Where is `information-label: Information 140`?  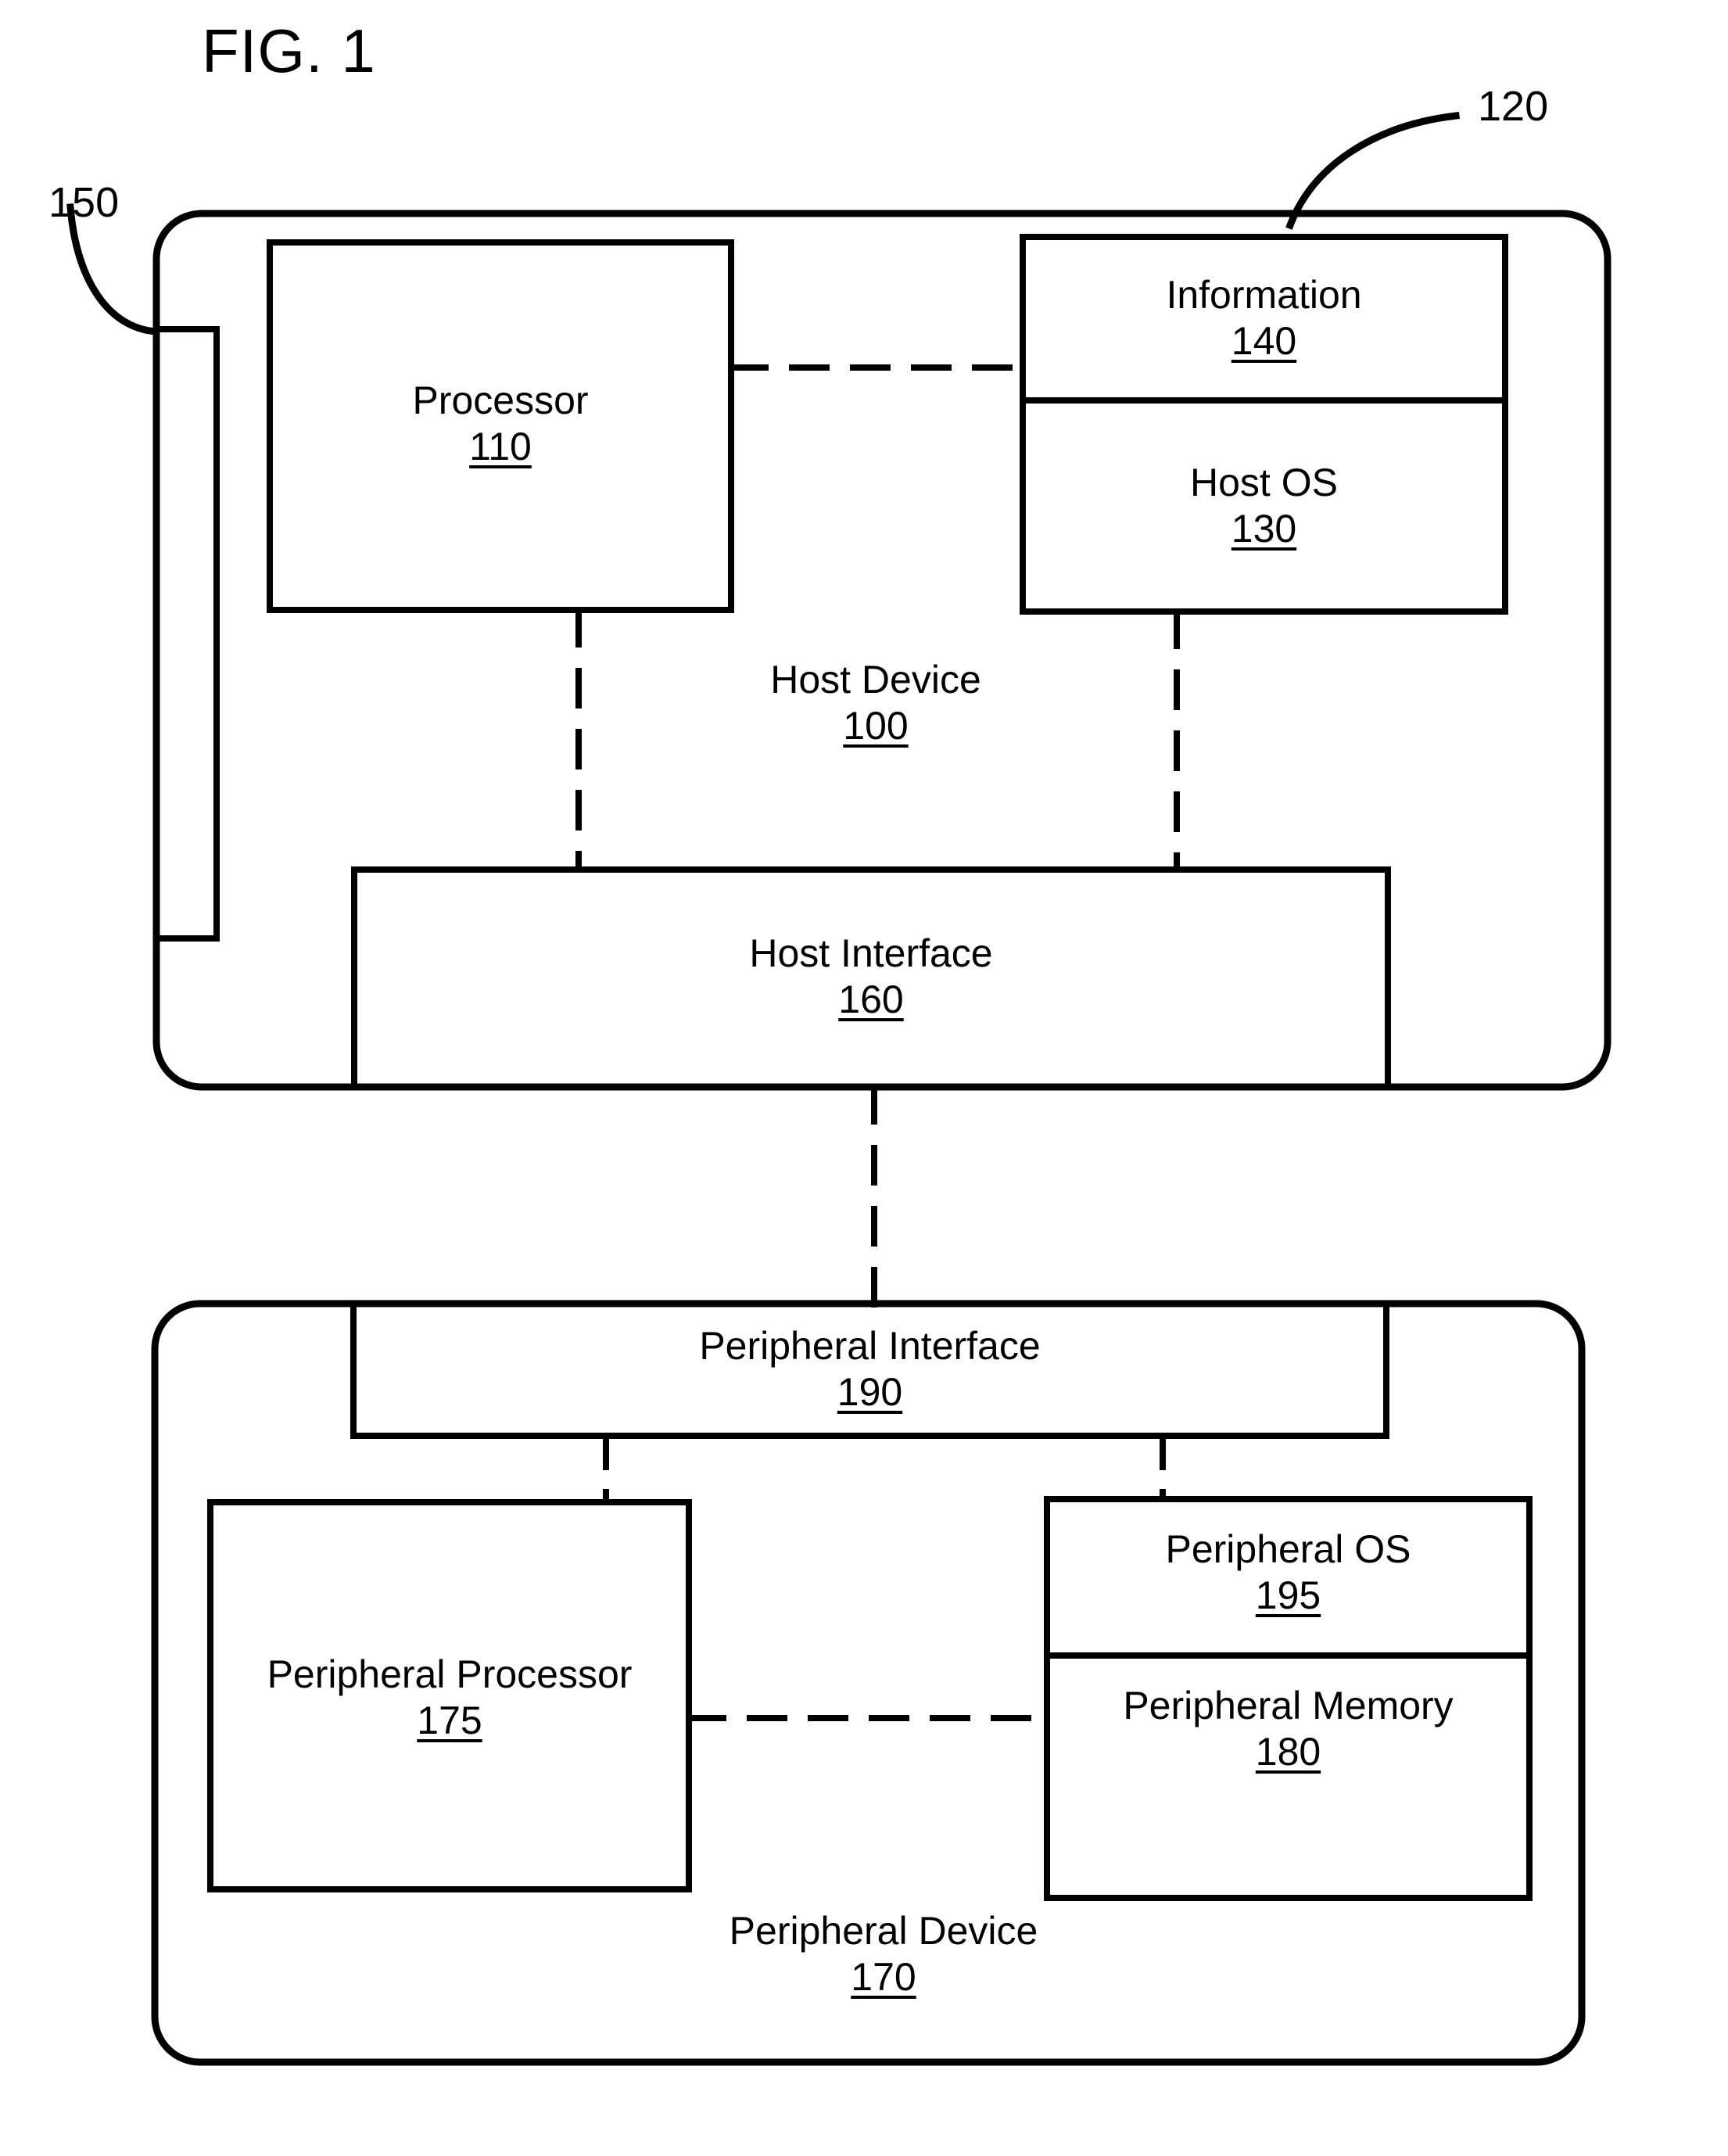
information-label: Information 140 is located at coordinates (1264, 318).